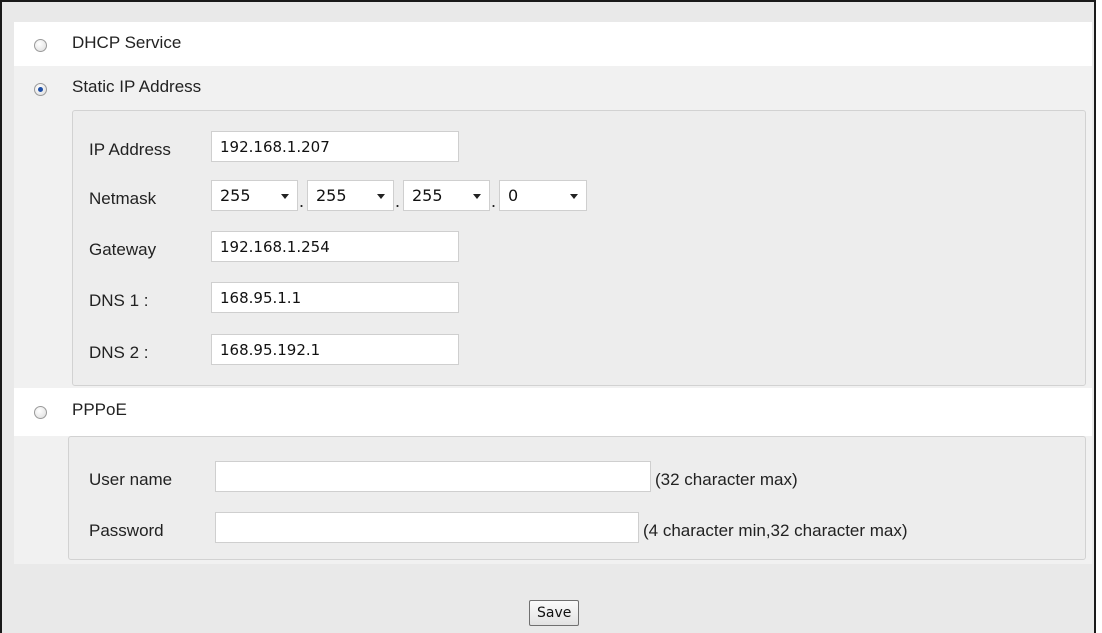 Image resolution: width=1102 pixels, height=633 pixels. What do you see at coordinates (235, 195) in the screenshot?
I see `netmask-octet-1-value: 255` at bounding box center [235, 195].